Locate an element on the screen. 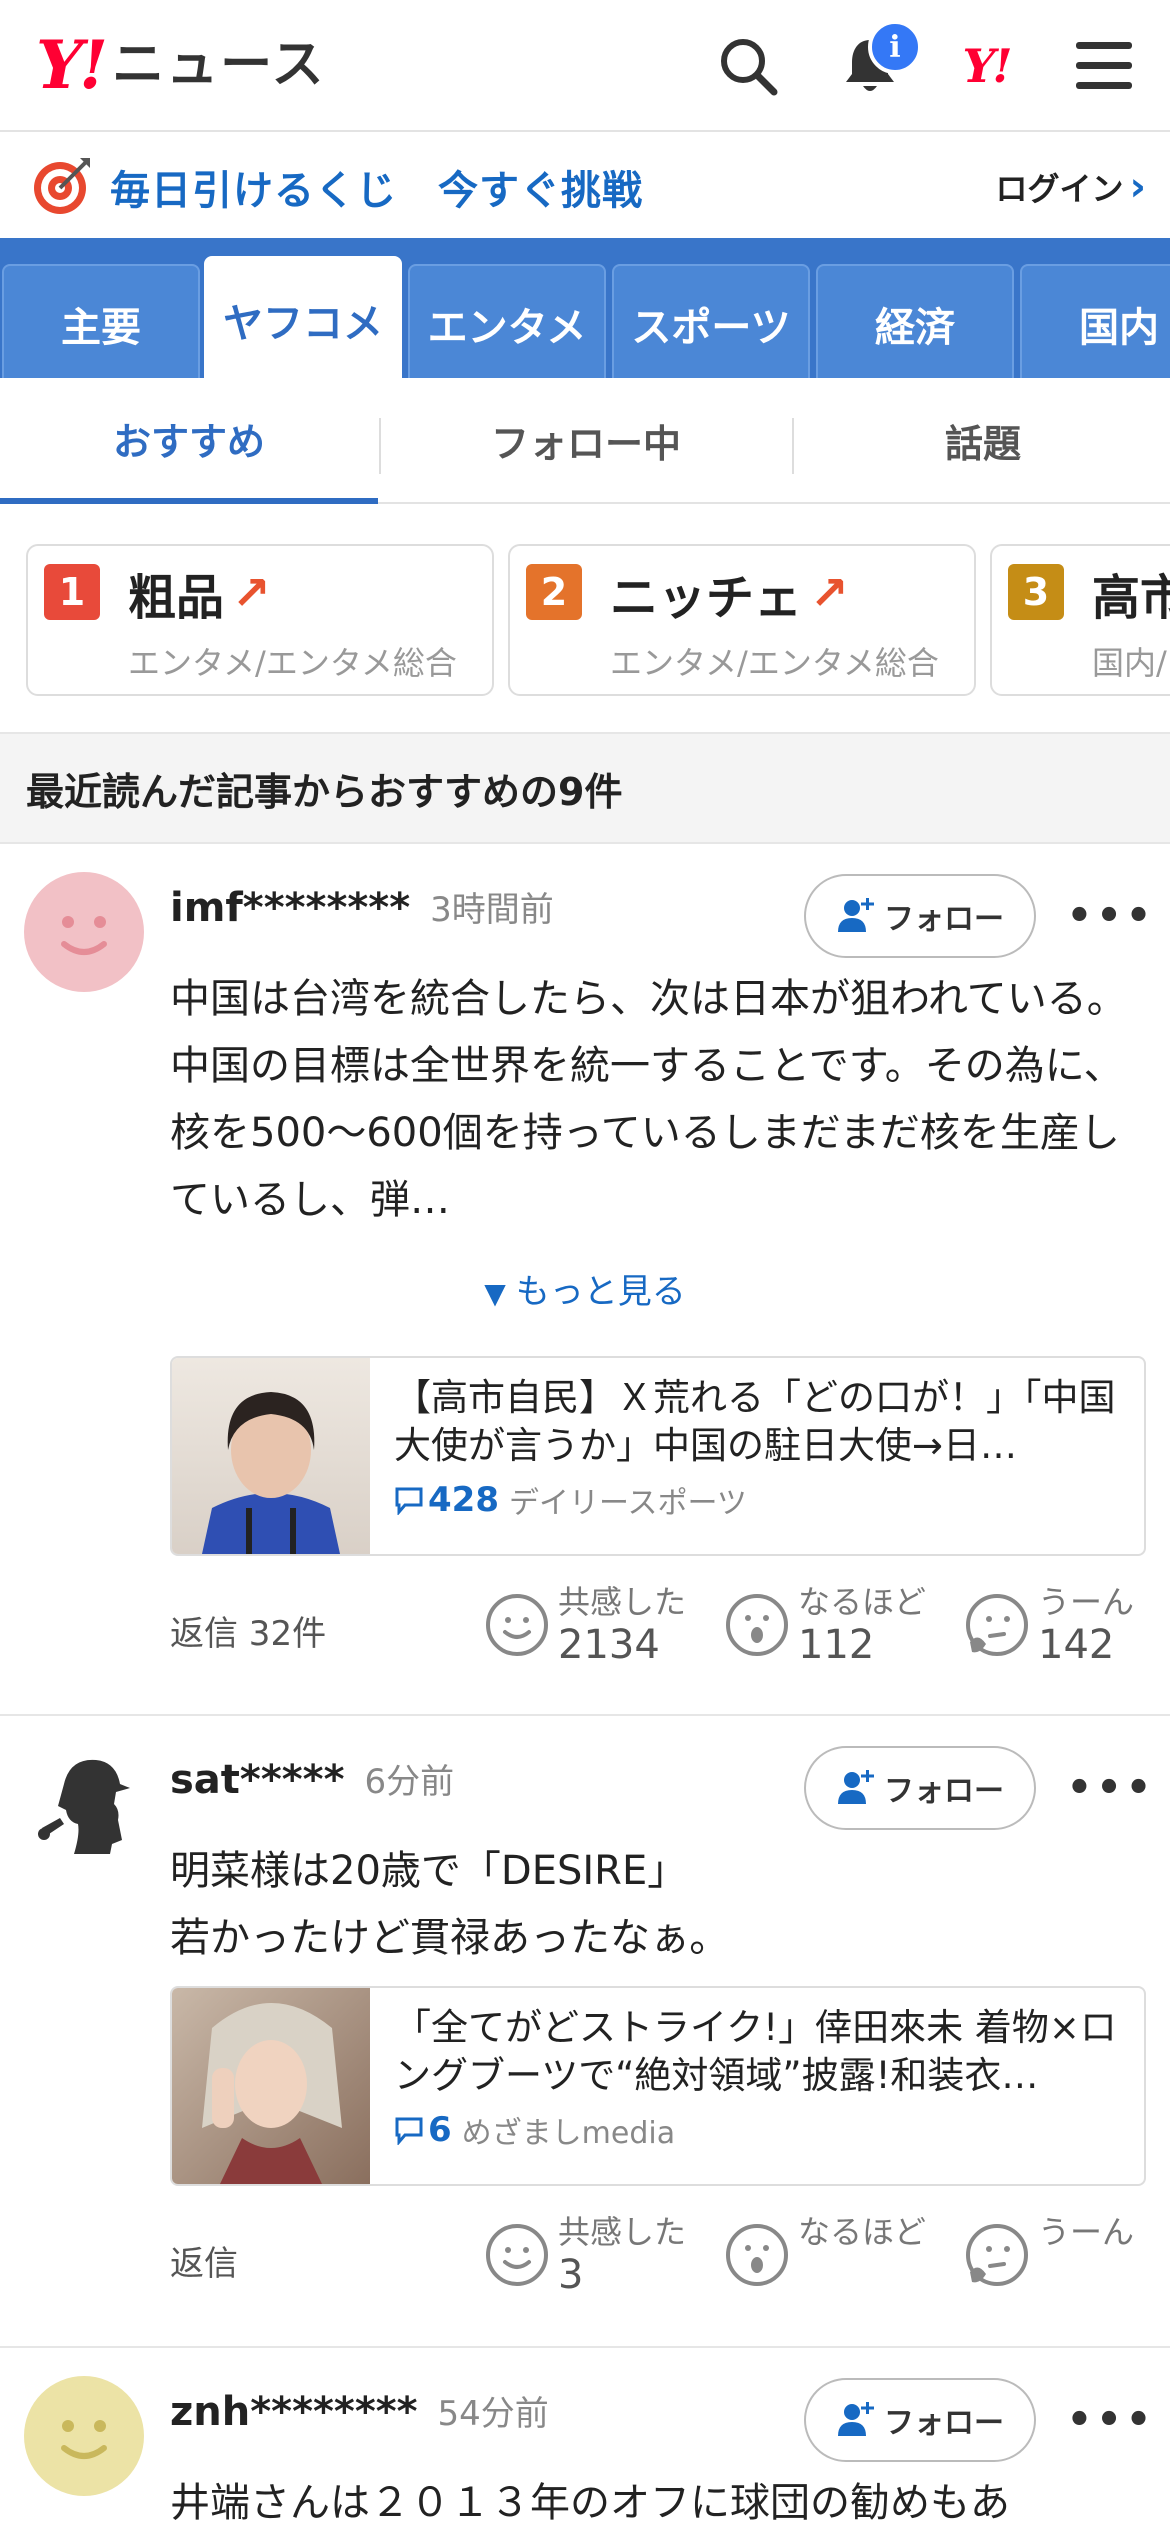 The image size is (1170, 2532). logo-mark: Y! is located at coordinates (72, 65).